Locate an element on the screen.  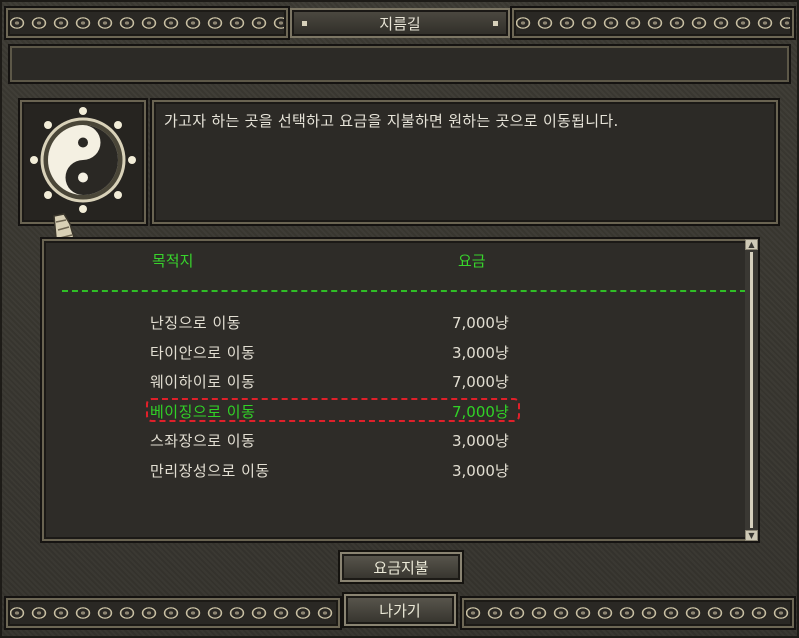
scroll-track is located at coordinates (751, 390).